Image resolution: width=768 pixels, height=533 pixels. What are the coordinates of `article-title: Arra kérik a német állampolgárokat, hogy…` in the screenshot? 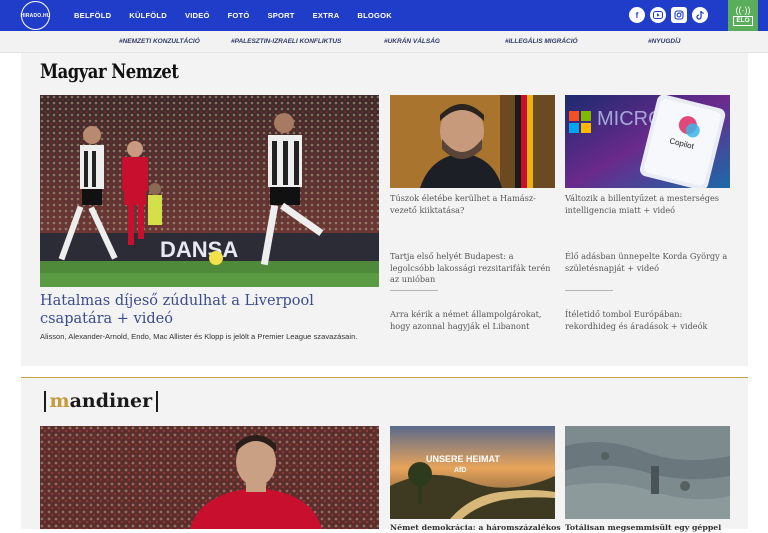 It's located at (470, 320).